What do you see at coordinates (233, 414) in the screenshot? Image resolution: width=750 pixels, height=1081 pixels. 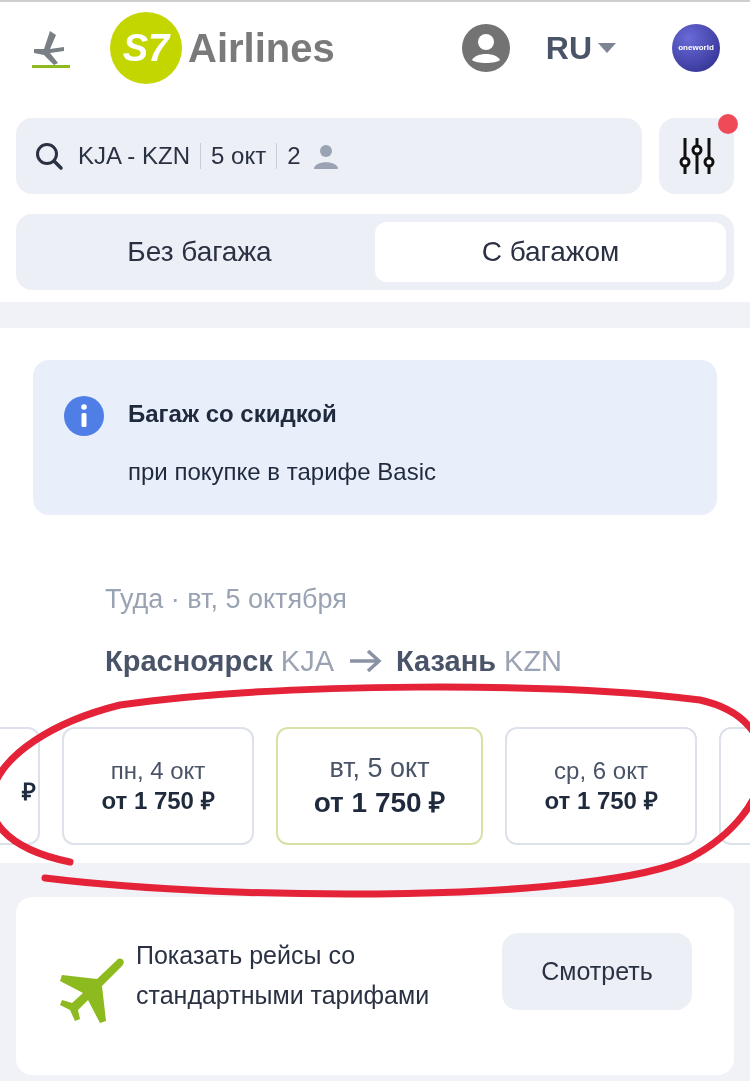 I see `notice-title: Багаж со скидкой` at bounding box center [233, 414].